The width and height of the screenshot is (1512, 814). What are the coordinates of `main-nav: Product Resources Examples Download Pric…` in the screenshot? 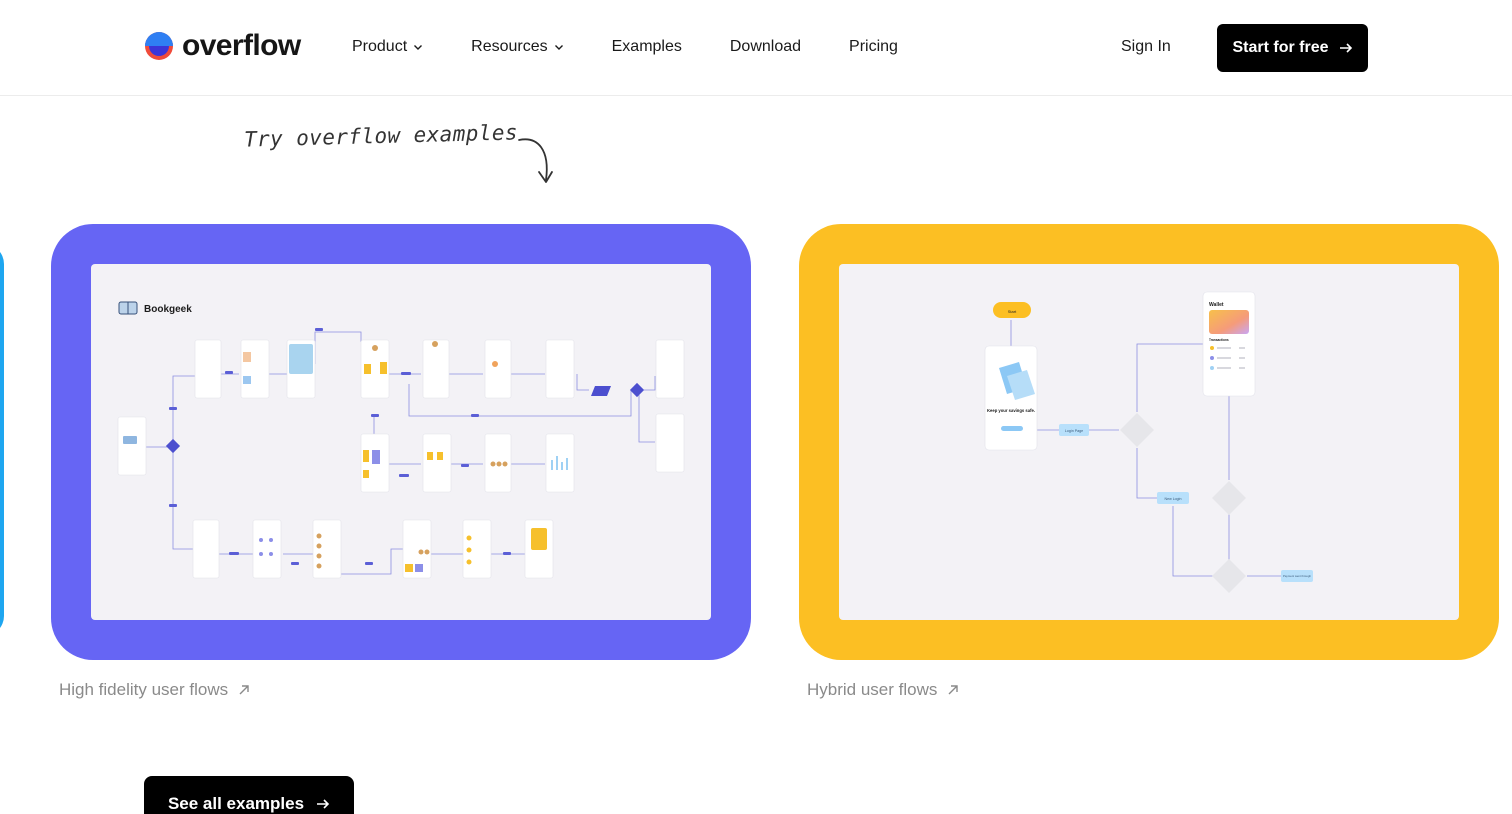 It's located at (625, 47).